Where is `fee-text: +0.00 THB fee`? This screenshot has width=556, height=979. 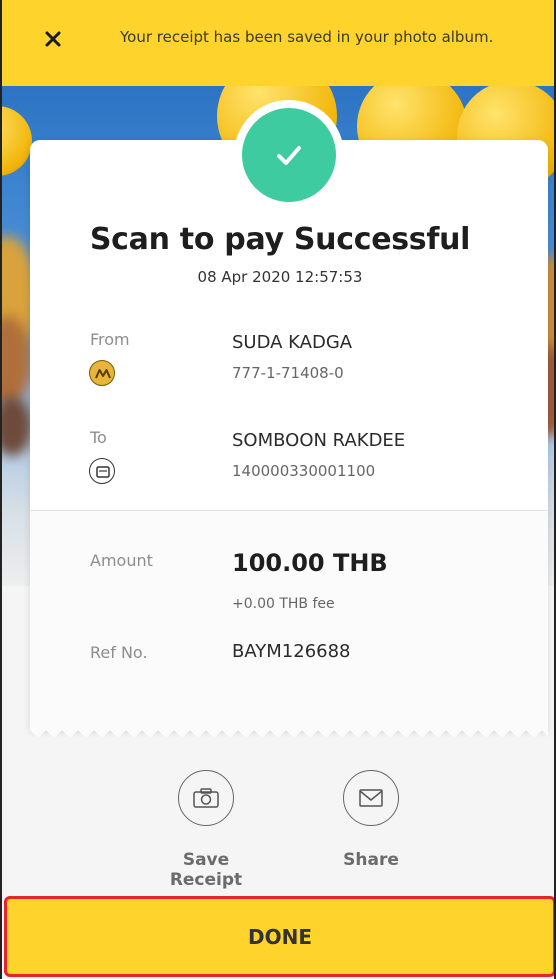 fee-text: +0.00 THB fee is located at coordinates (283, 604).